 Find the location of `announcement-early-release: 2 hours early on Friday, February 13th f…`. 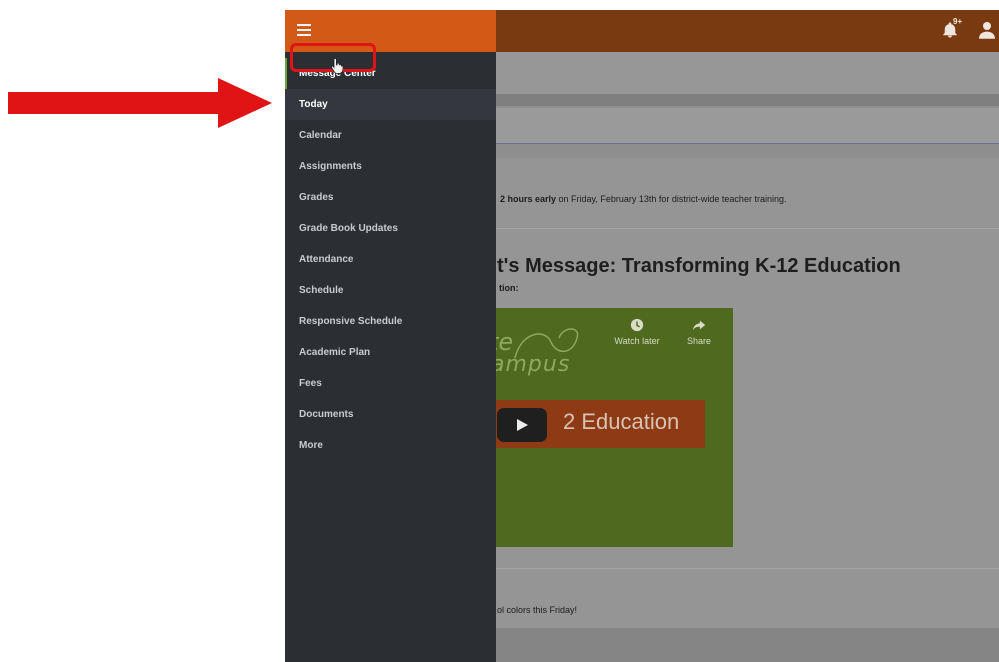

announcement-early-release: 2 hours early on Friday, February 13th f… is located at coordinates (643, 199).